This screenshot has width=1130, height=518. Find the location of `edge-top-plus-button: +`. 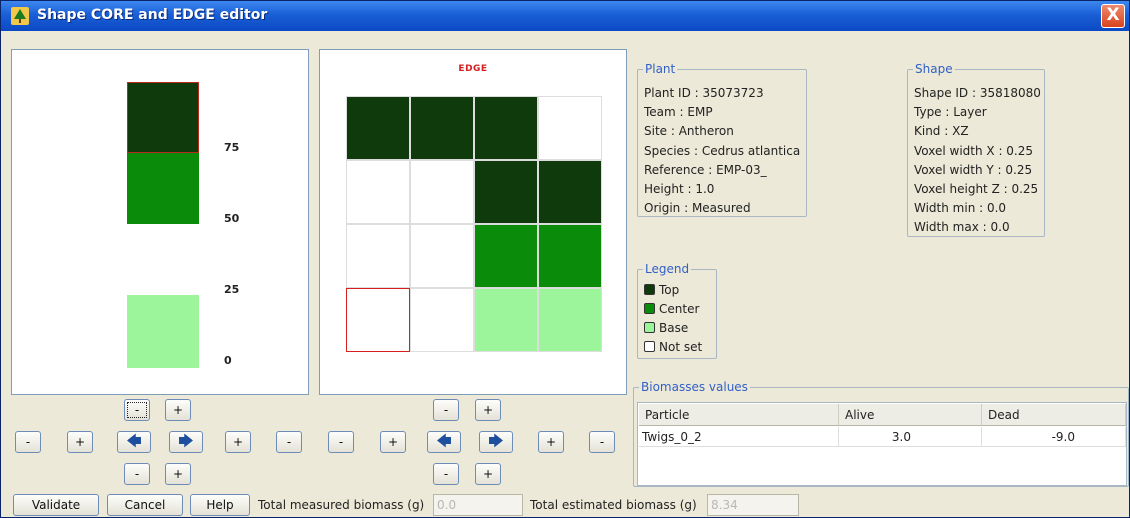

edge-top-plus-button: + is located at coordinates (488, 410).